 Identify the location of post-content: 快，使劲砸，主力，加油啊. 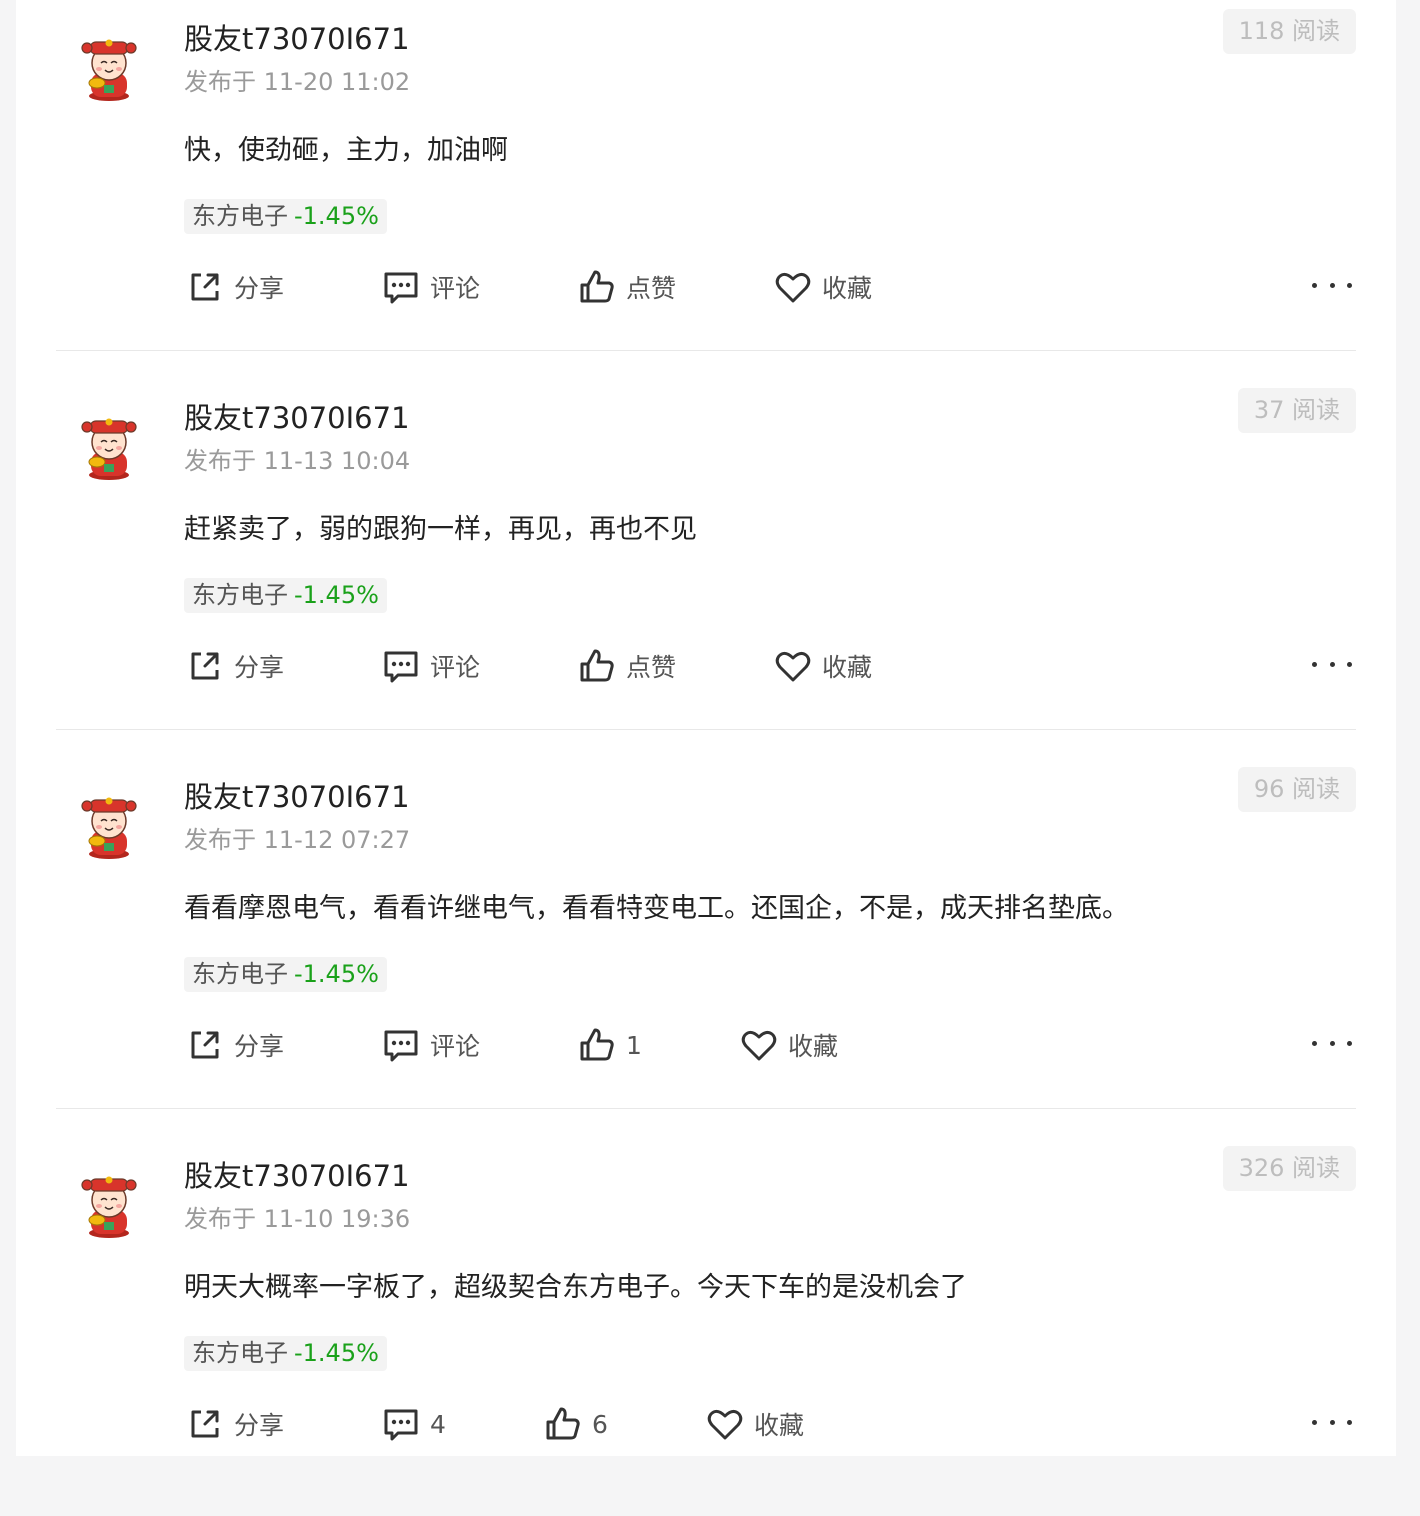
(346, 151).